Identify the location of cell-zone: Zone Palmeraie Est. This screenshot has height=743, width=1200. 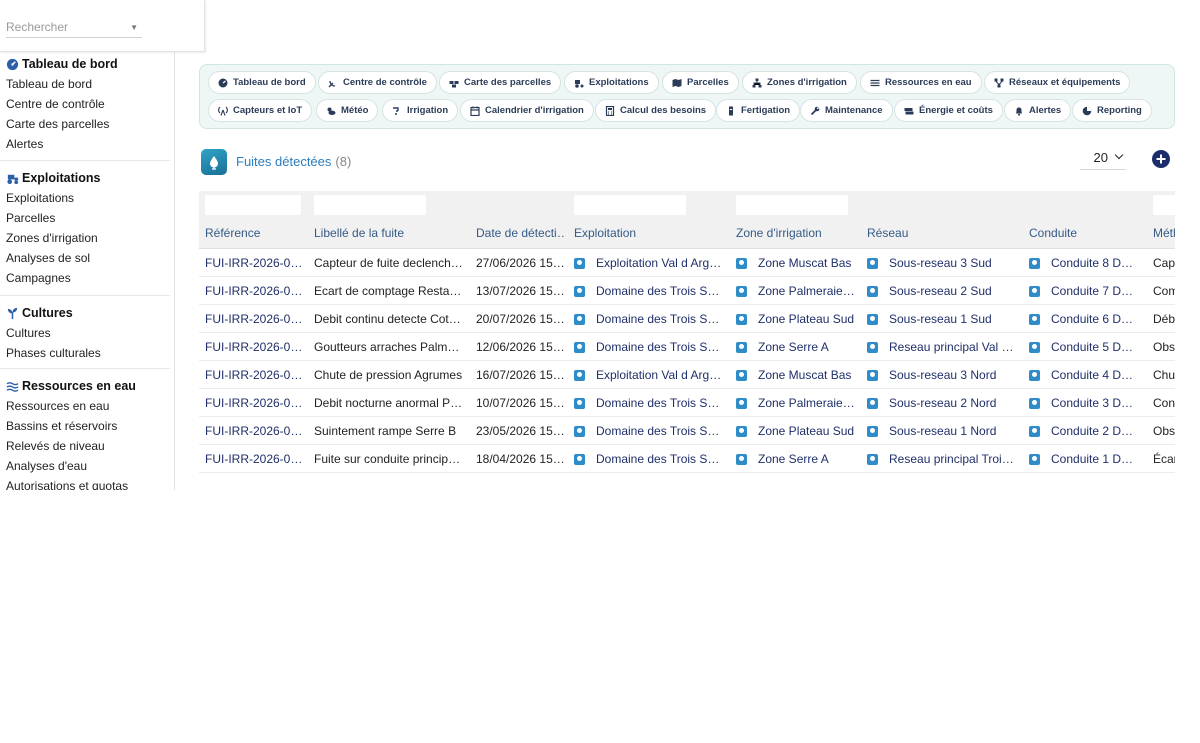
(807, 403).